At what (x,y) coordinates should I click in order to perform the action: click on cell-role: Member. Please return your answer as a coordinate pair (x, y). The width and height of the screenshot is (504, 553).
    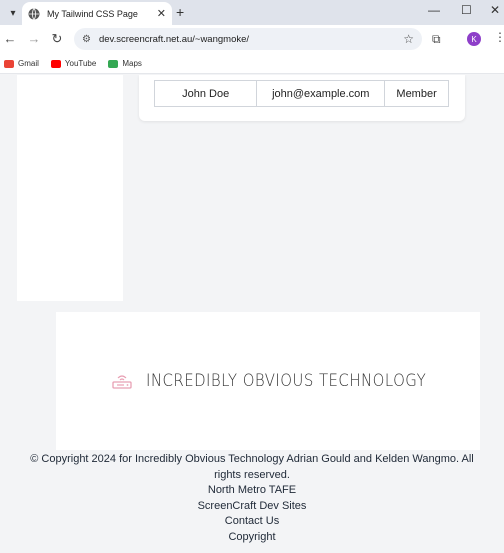
    Looking at the image, I should click on (416, 93).